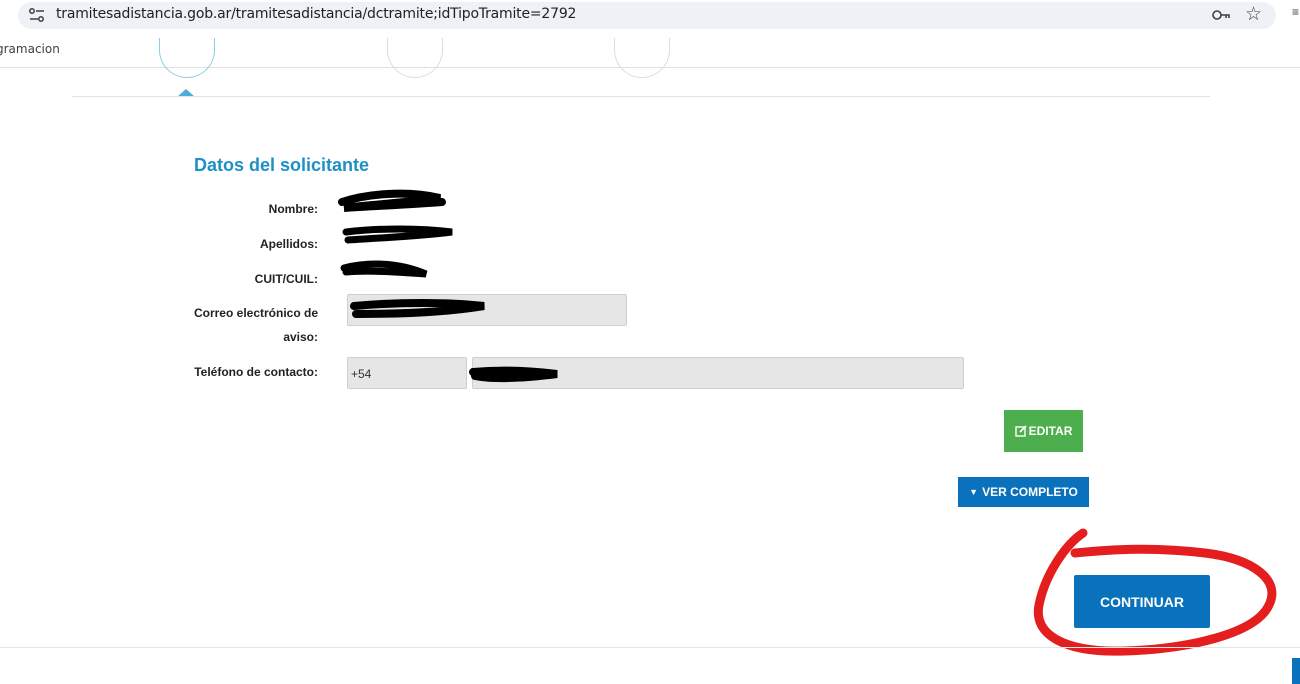  What do you see at coordinates (37, 15) in the screenshot?
I see `site-info-icon` at bounding box center [37, 15].